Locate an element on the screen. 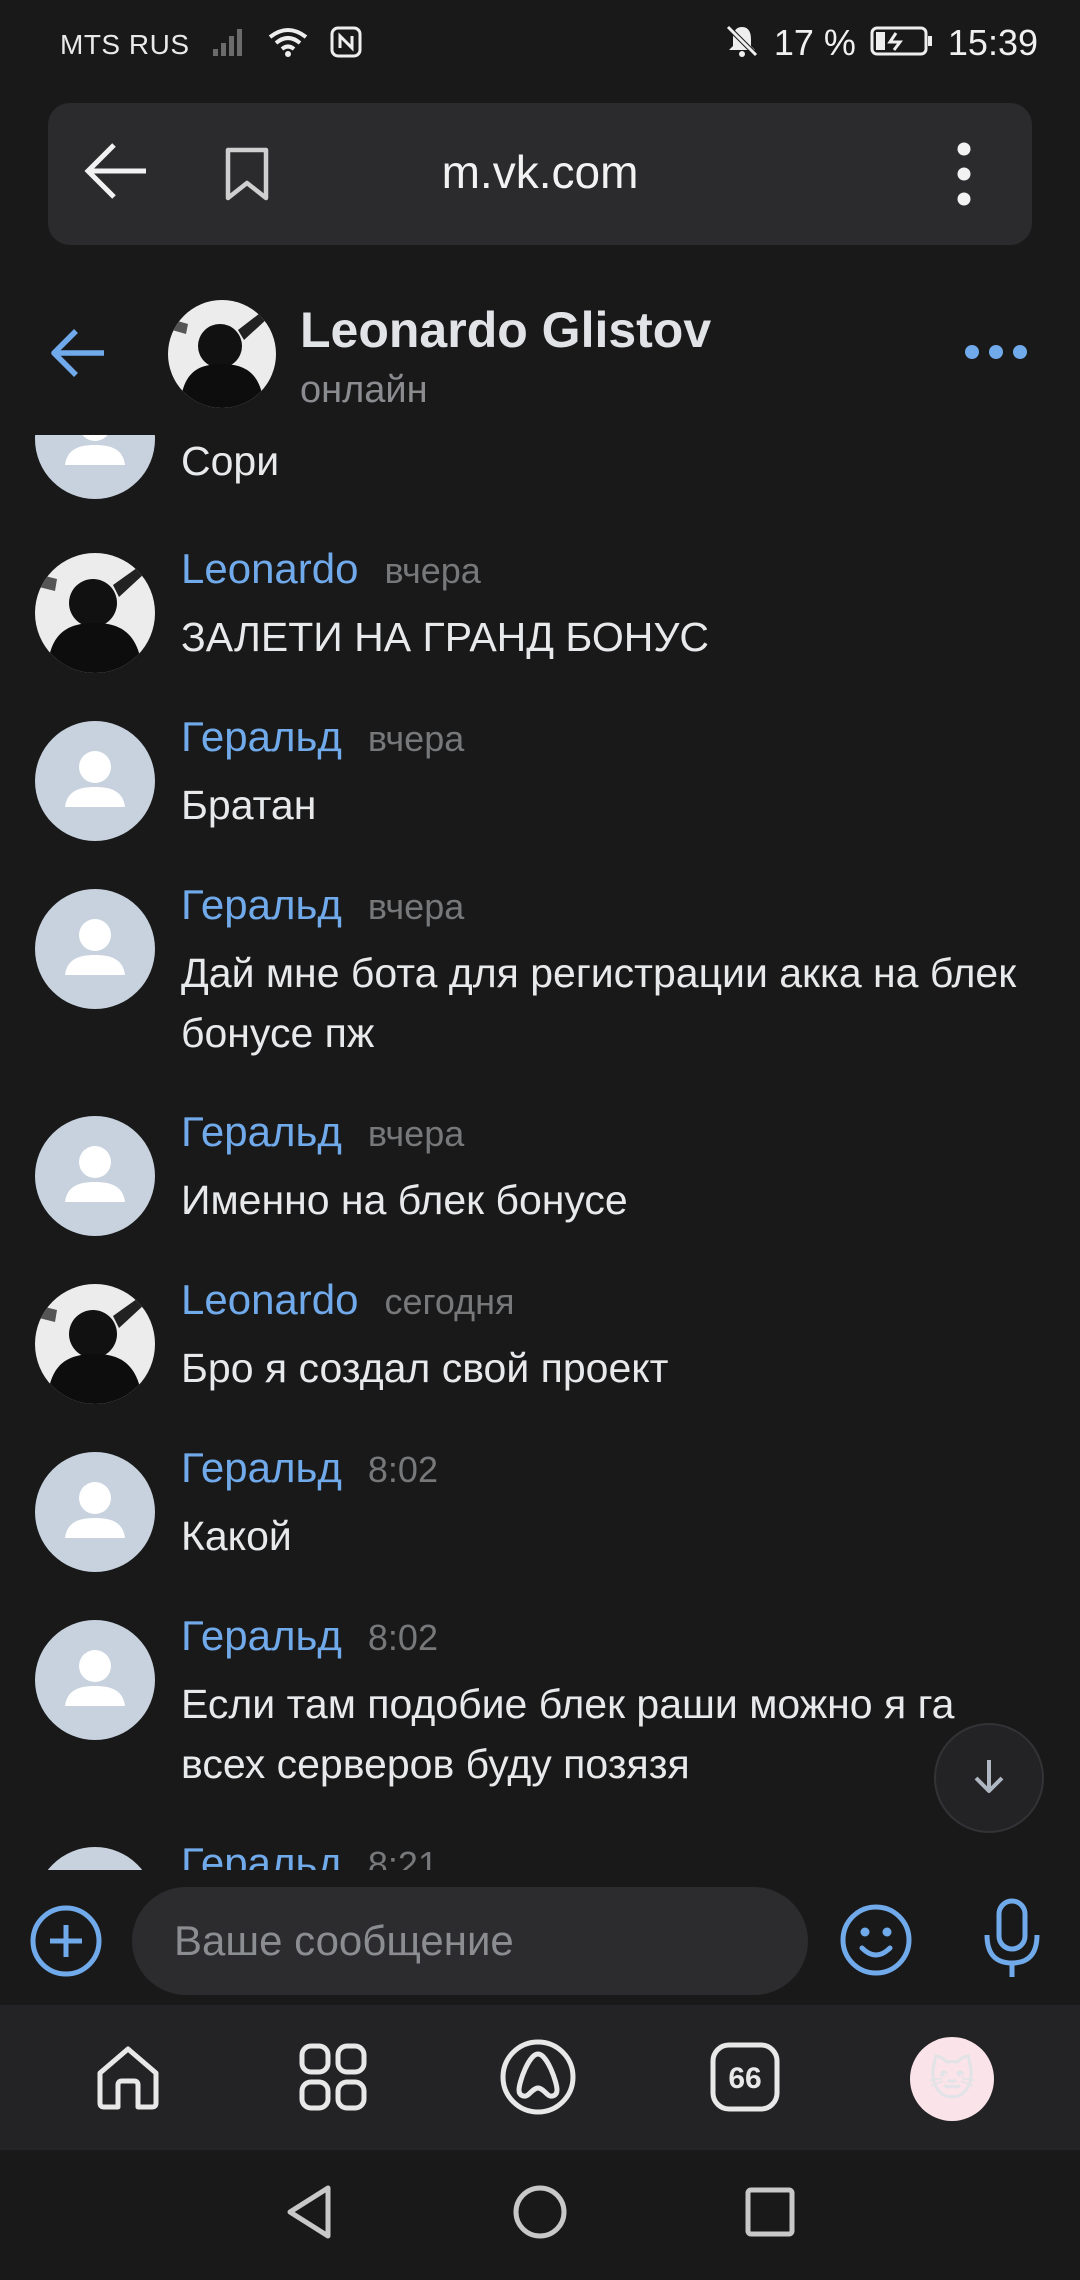  scroll-to-bottom-button is located at coordinates (989, 1778).